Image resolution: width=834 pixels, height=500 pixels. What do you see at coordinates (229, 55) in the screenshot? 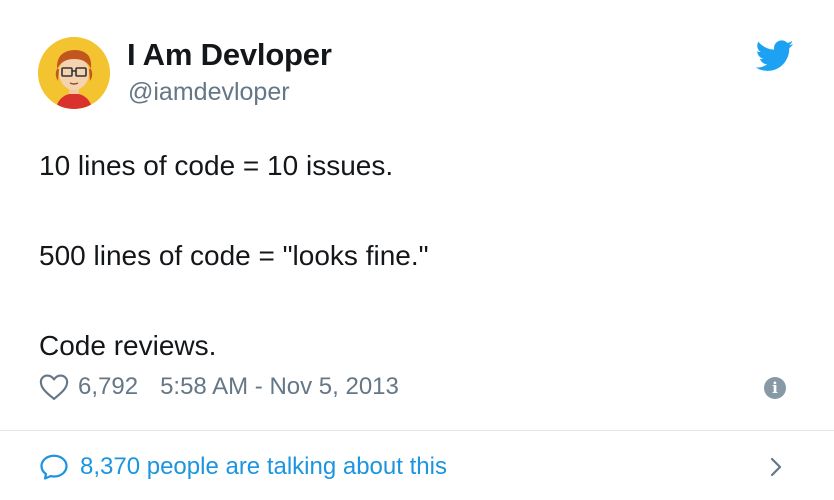
I see `display-name: I Am Devloper` at bounding box center [229, 55].